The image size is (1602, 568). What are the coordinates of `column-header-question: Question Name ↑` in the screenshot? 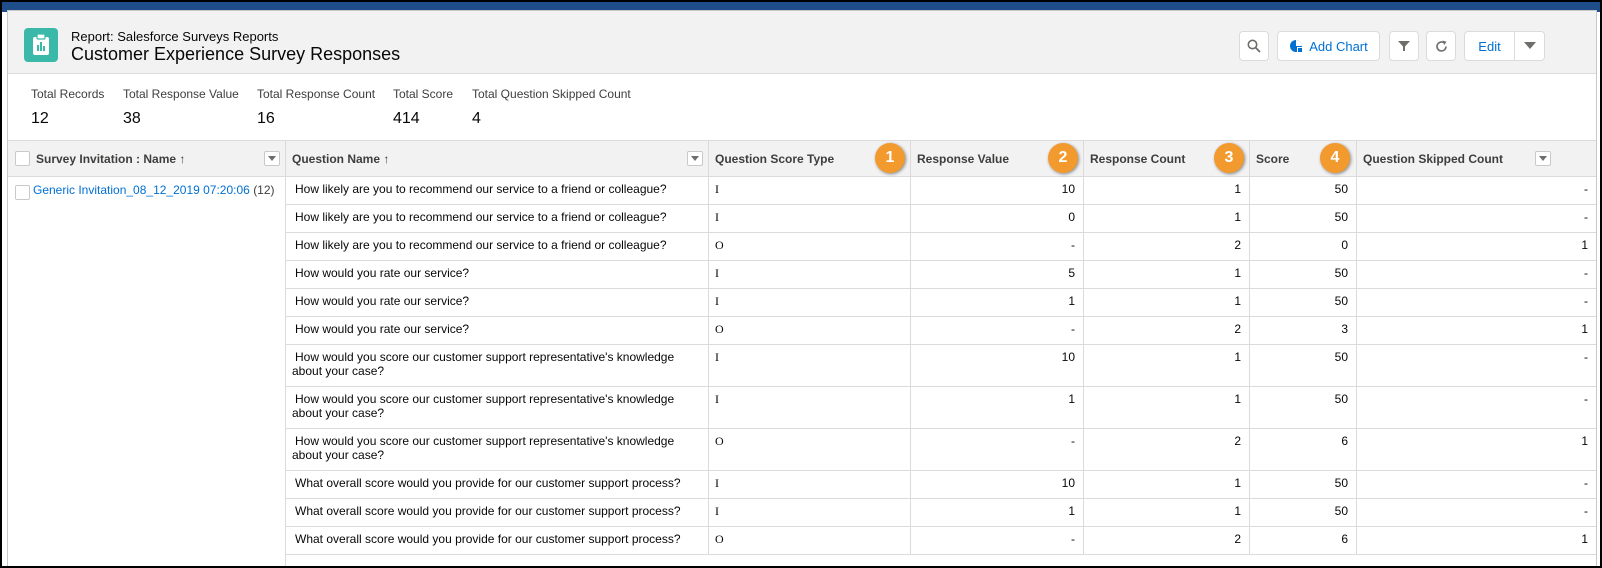 It's located at (497, 159).